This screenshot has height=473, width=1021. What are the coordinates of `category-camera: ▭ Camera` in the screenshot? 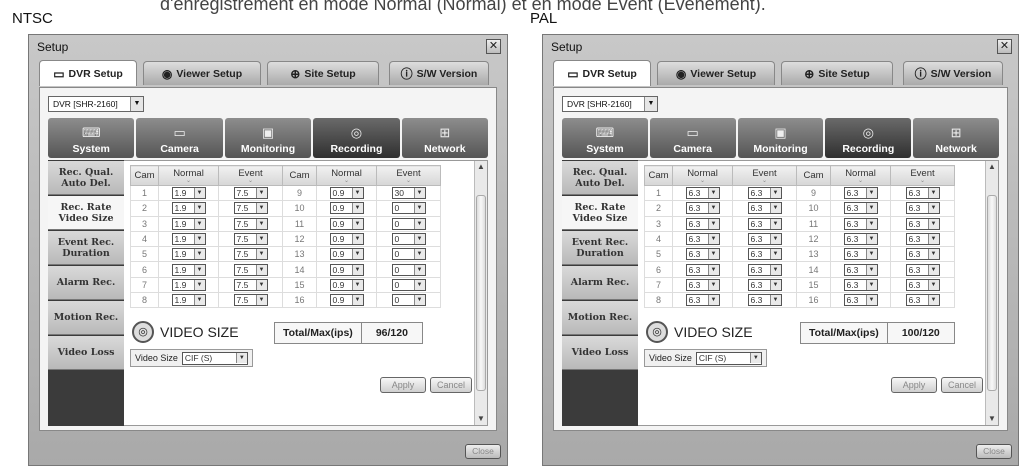 It's located at (692, 138).